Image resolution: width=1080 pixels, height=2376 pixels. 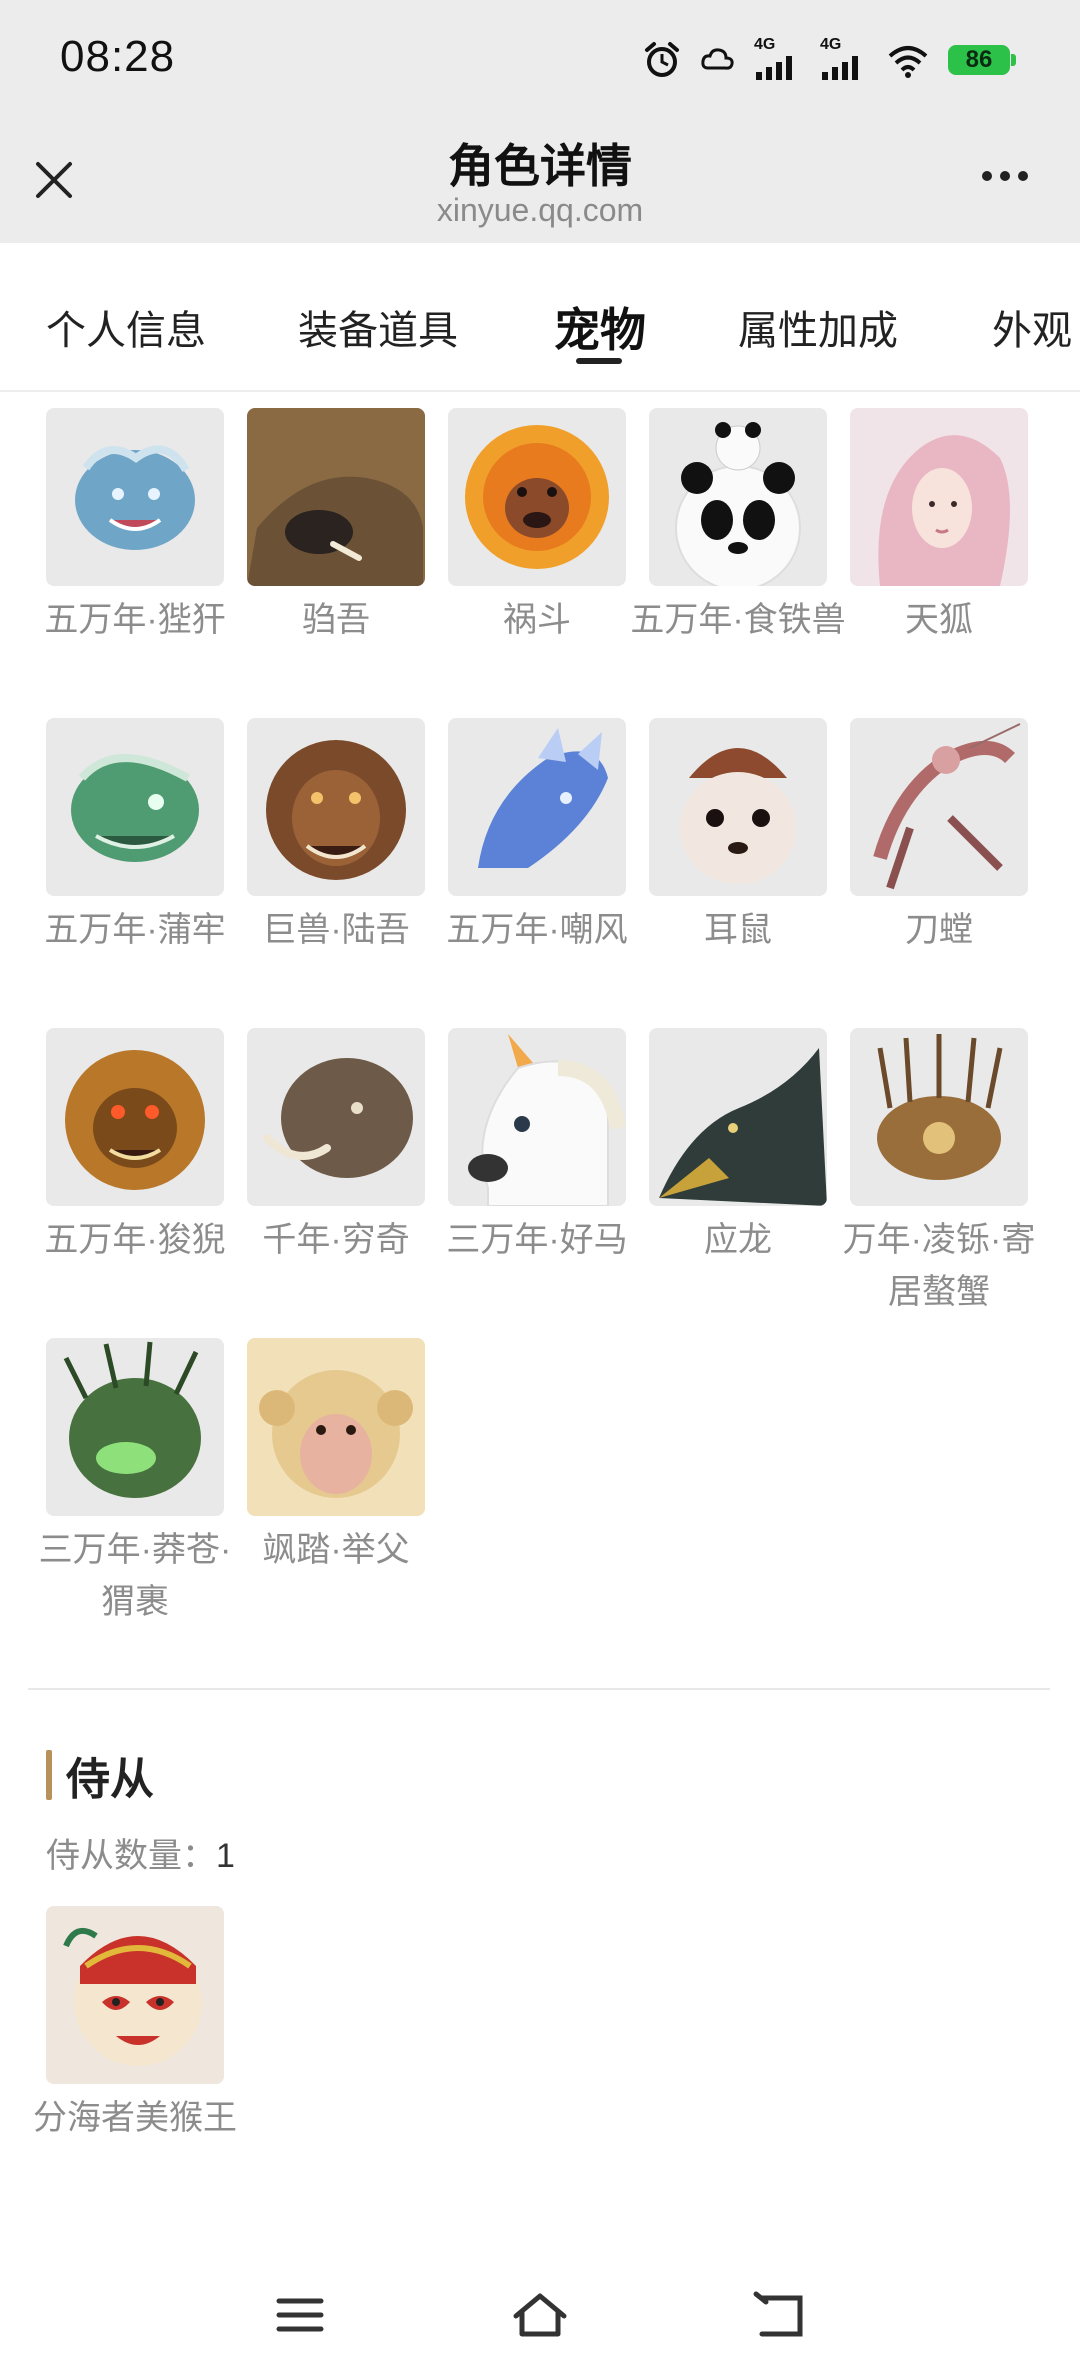 What do you see at coordinates (818, 327) in the screenshot?
I see `tab-attribute-bonus: 属性加成` at bounding box center [818, 327].